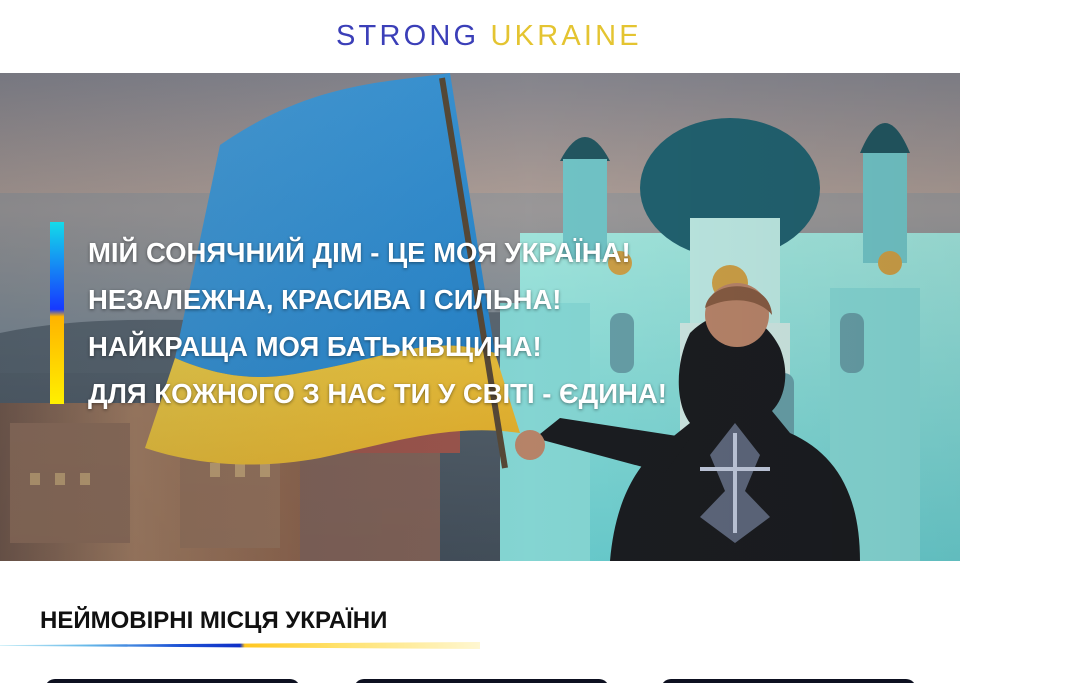 The image size is (1068, 683). Describe the element at coordinates (566, 36) in the screenshot. I see `brand-ukraine-text: UKRAINE` at that location.